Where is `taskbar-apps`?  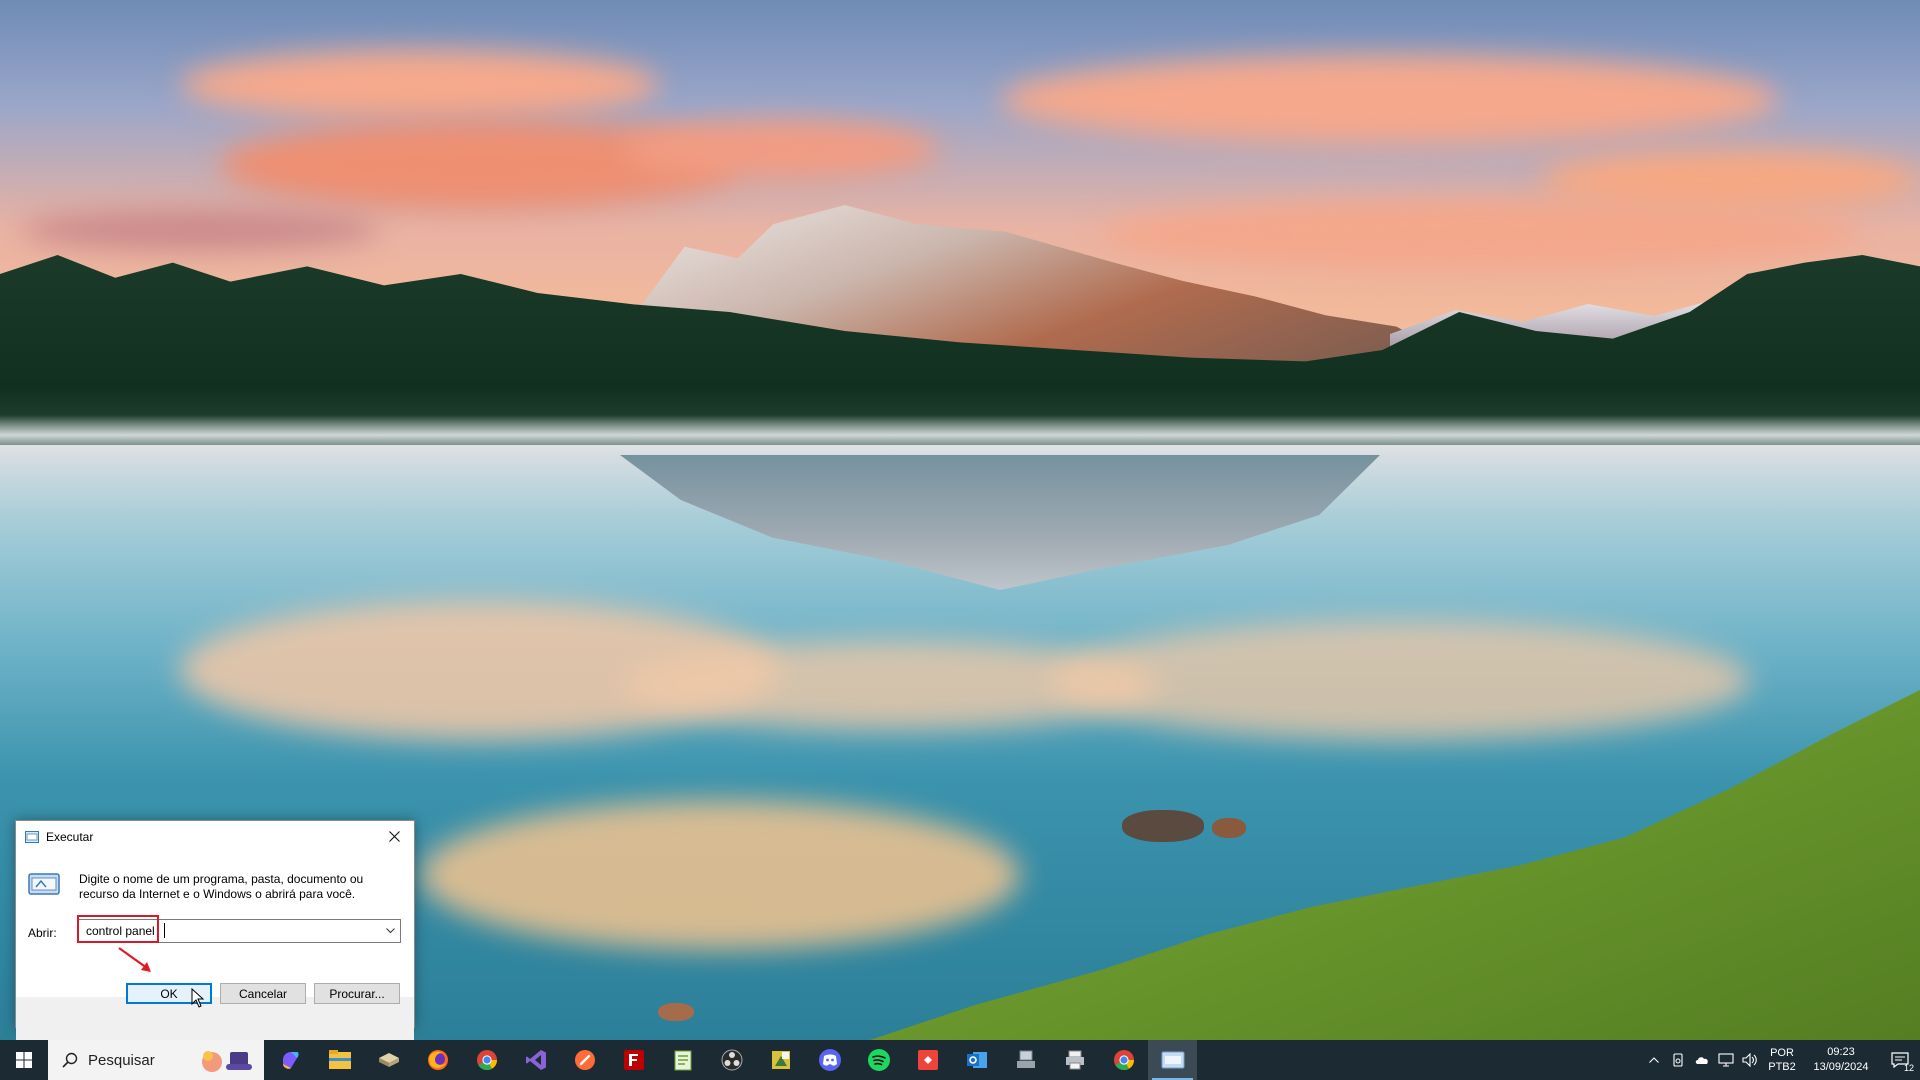 taskbar-apps is located at coordinates (731, 1060).